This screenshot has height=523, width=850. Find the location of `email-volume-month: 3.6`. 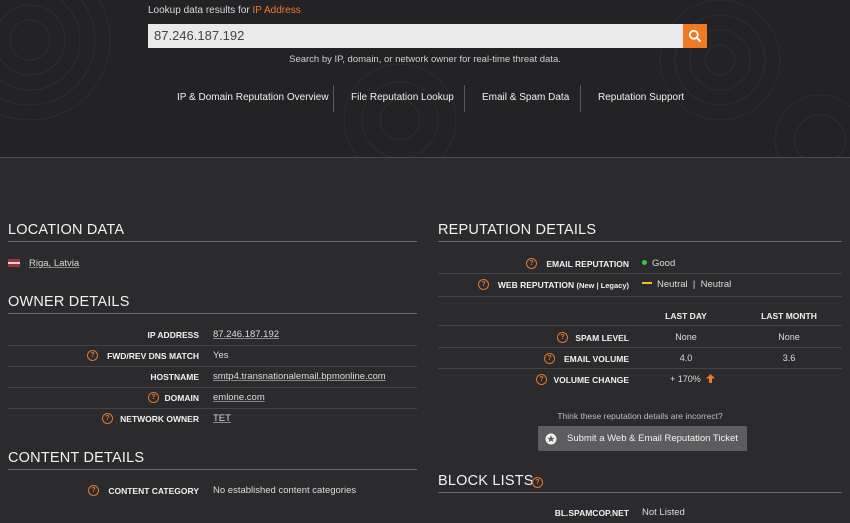

email-volume-month: 3.6 is located at coordinates (789, 358).